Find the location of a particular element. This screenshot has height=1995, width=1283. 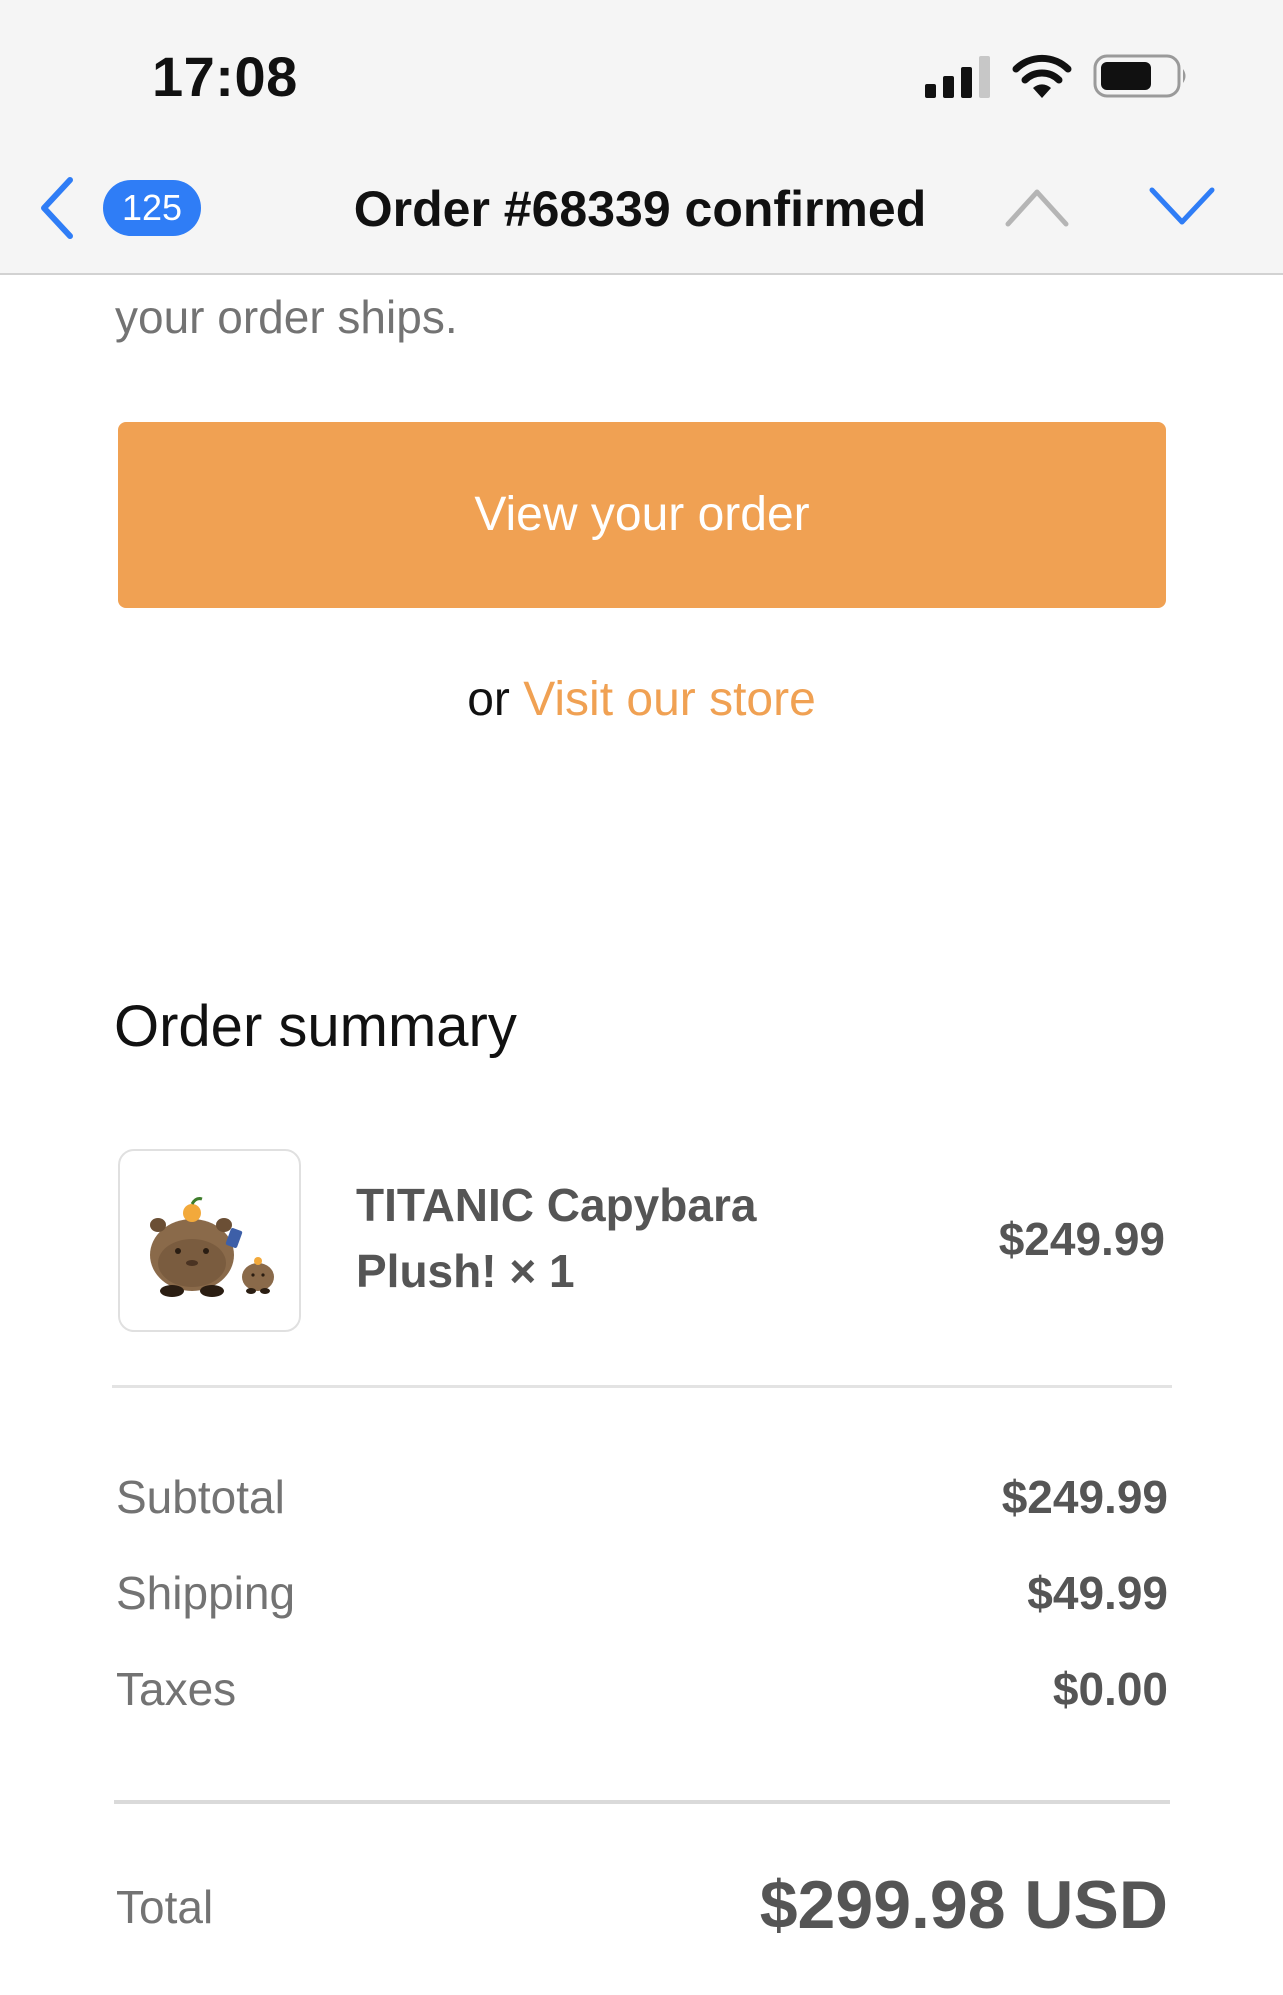

visit-store-line: or Visit our store is located at coordinates (641, 699).